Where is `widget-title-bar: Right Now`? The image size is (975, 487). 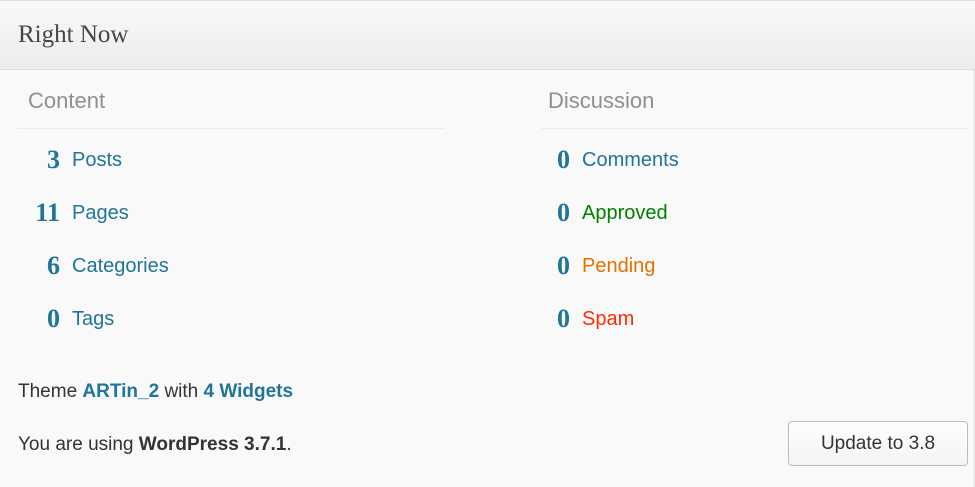
widget-title-bar: Right Now is located at coordinates (487, 35).